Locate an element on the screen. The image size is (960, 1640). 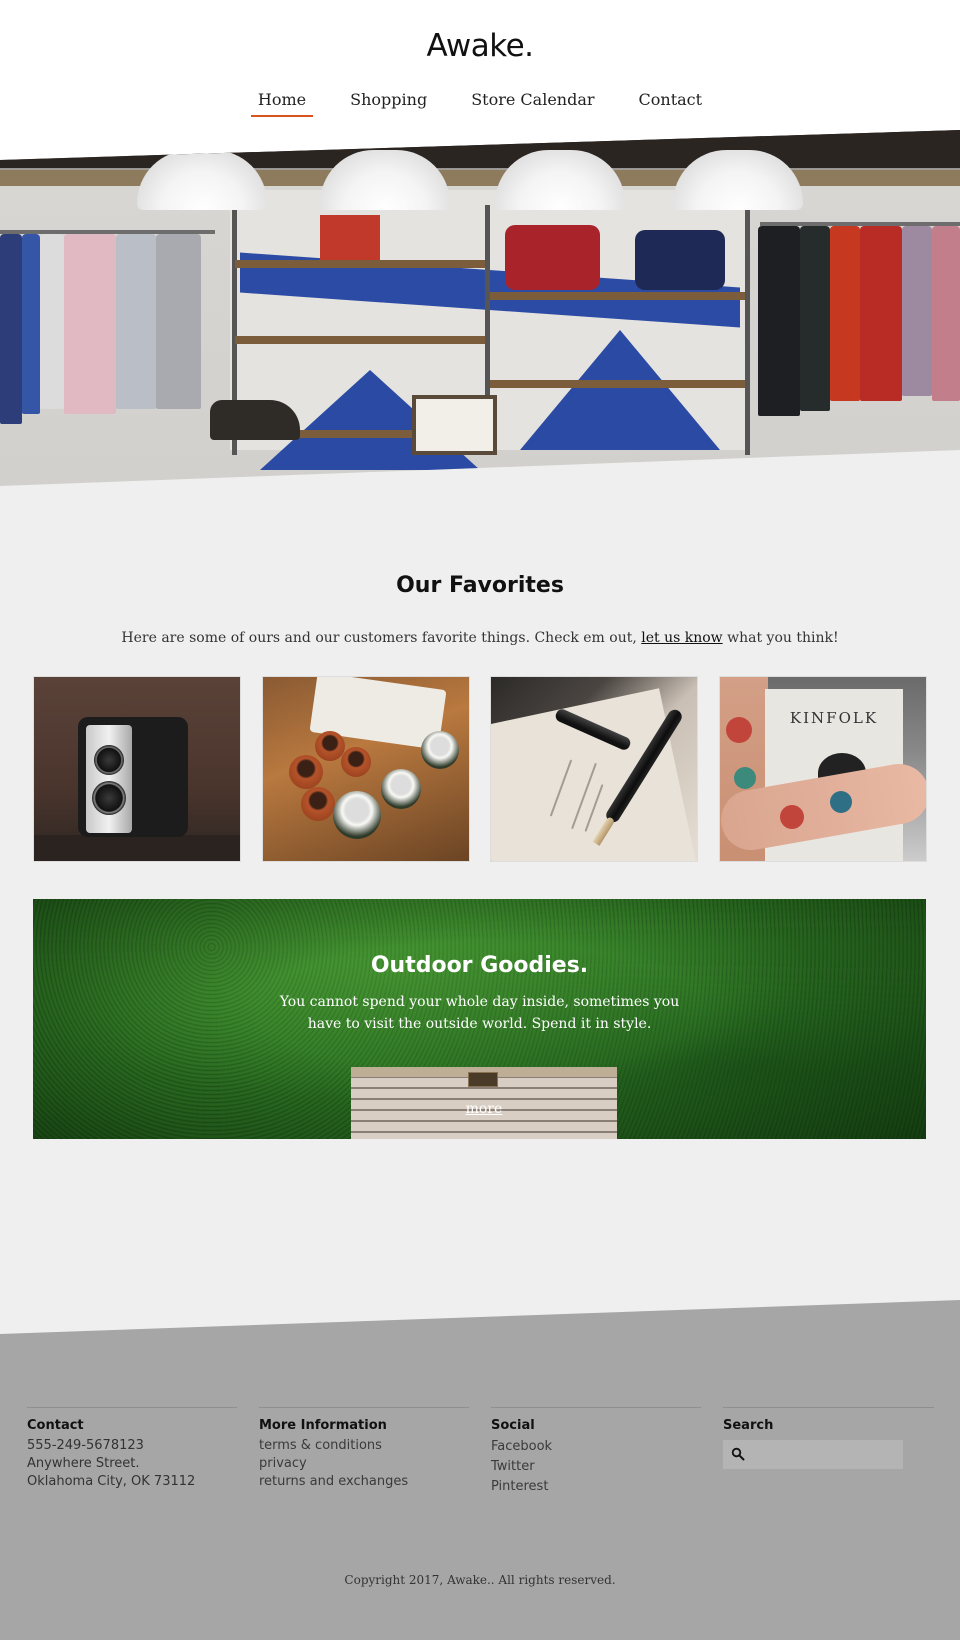
let-us-know-link: let us know is located at coordinates (681, 638).